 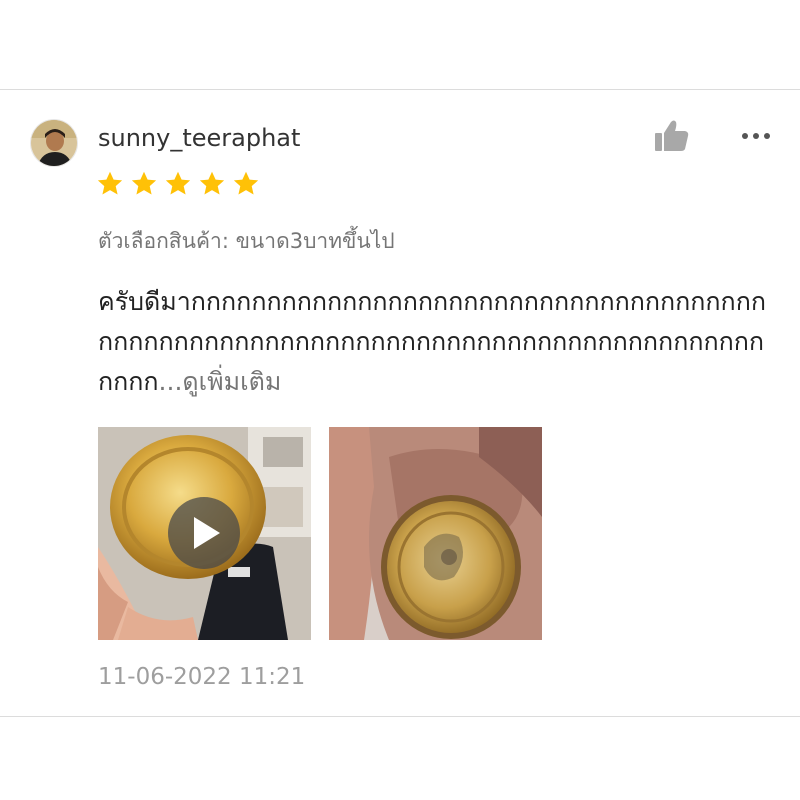 I want to click on review-video-thumbnail, so click(x=204, y=533).